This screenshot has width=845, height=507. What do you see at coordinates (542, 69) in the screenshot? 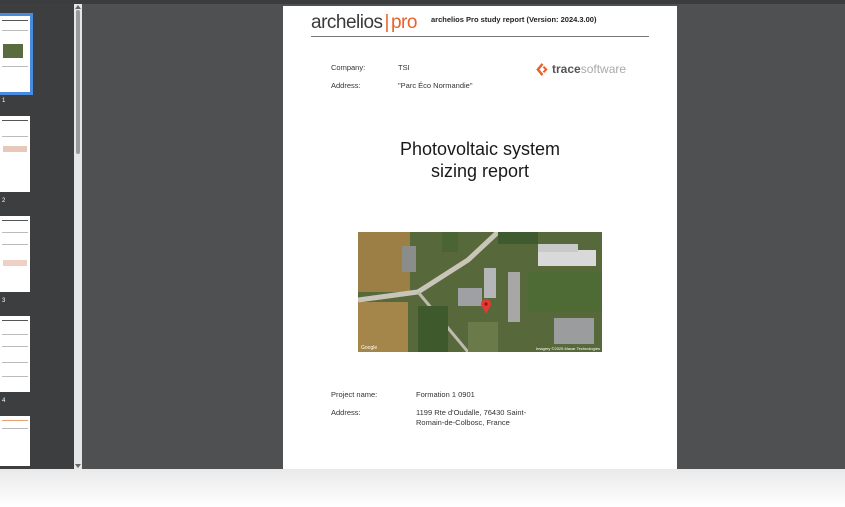
I see `trace-logo-icon` at bounding box center [542, 69].